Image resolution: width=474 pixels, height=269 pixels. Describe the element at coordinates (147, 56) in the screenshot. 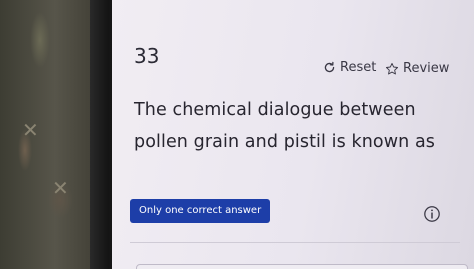

I see `question-number: 33` at that location.